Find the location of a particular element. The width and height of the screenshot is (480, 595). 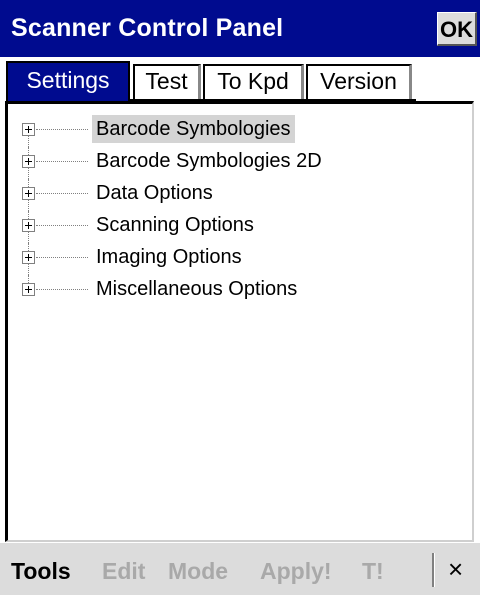

menu-apply: Apply! is located at coordinates (296, 571).